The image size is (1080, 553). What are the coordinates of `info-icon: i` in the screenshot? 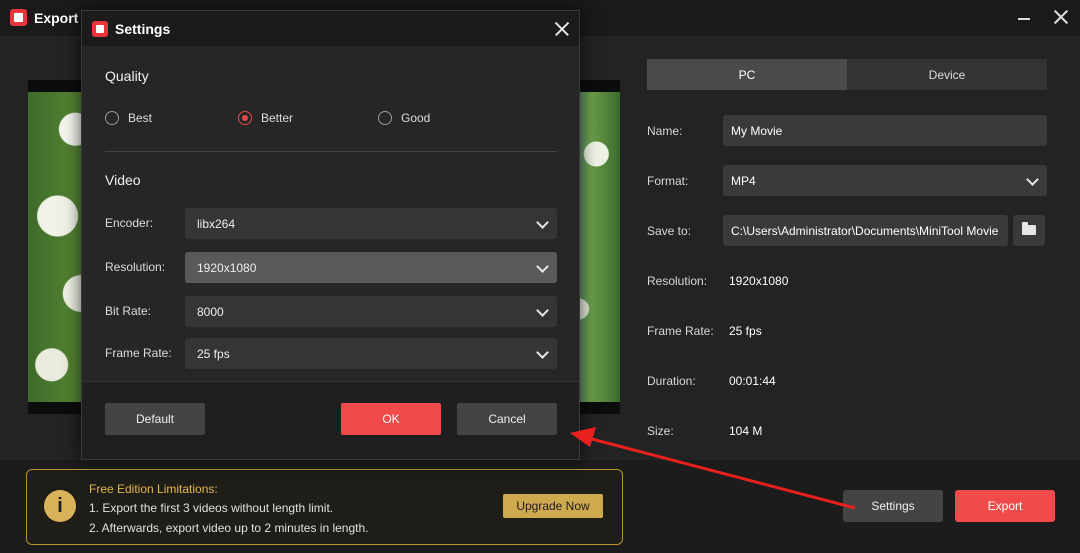 It's located at (60, 506).